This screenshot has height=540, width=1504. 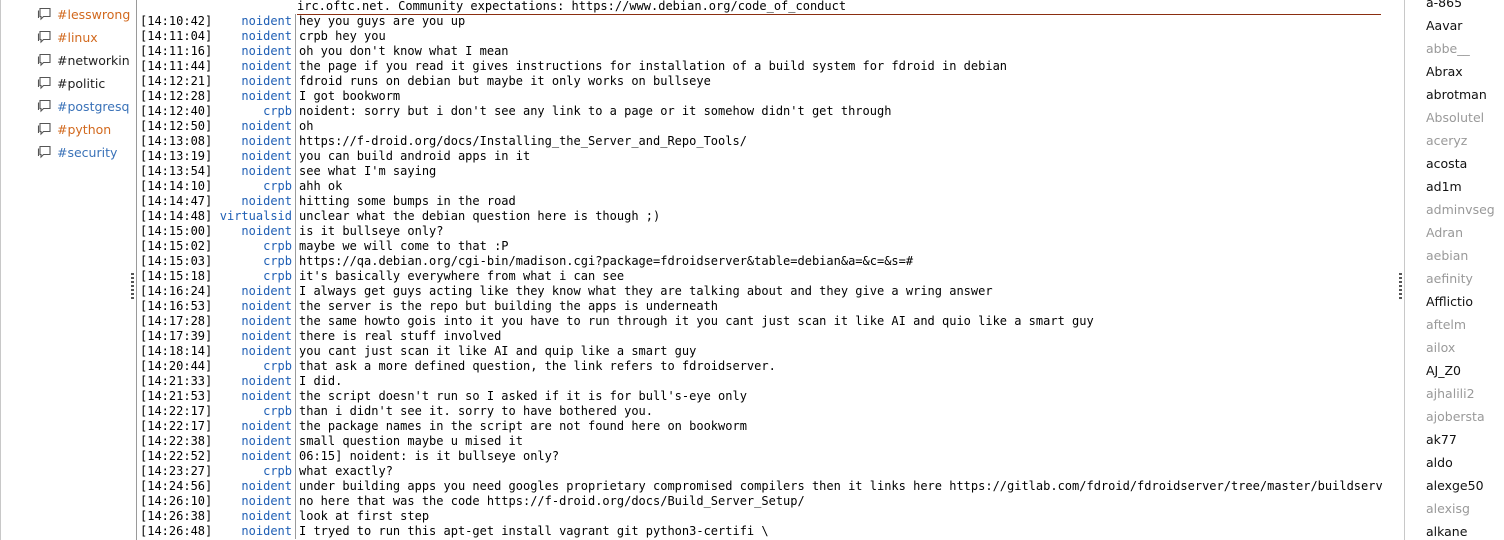 What do you see at coordinates (368, 171) in the screenshot?
I see `message-text: see what I'm saying` at bounding box center [368, 171].